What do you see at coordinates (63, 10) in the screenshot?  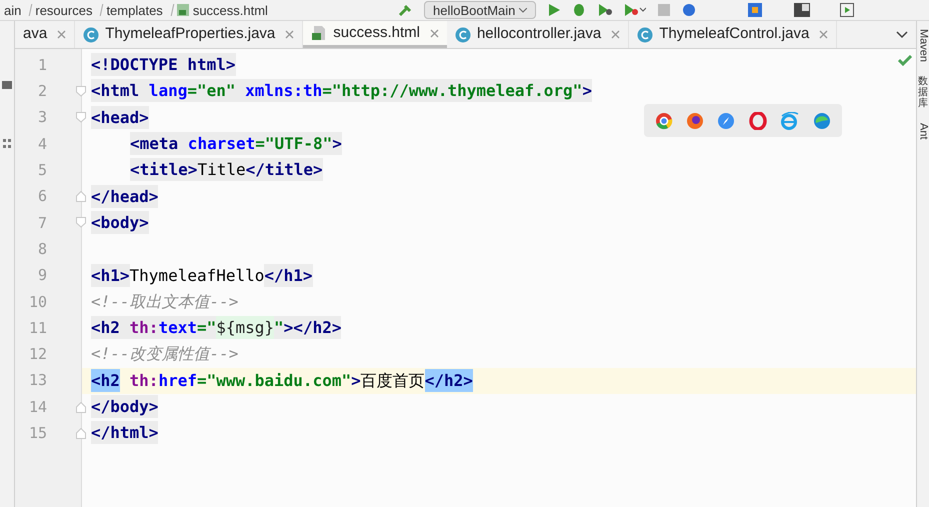 I see `breadcrumb-item: resources` at bounding box center [63, 10].